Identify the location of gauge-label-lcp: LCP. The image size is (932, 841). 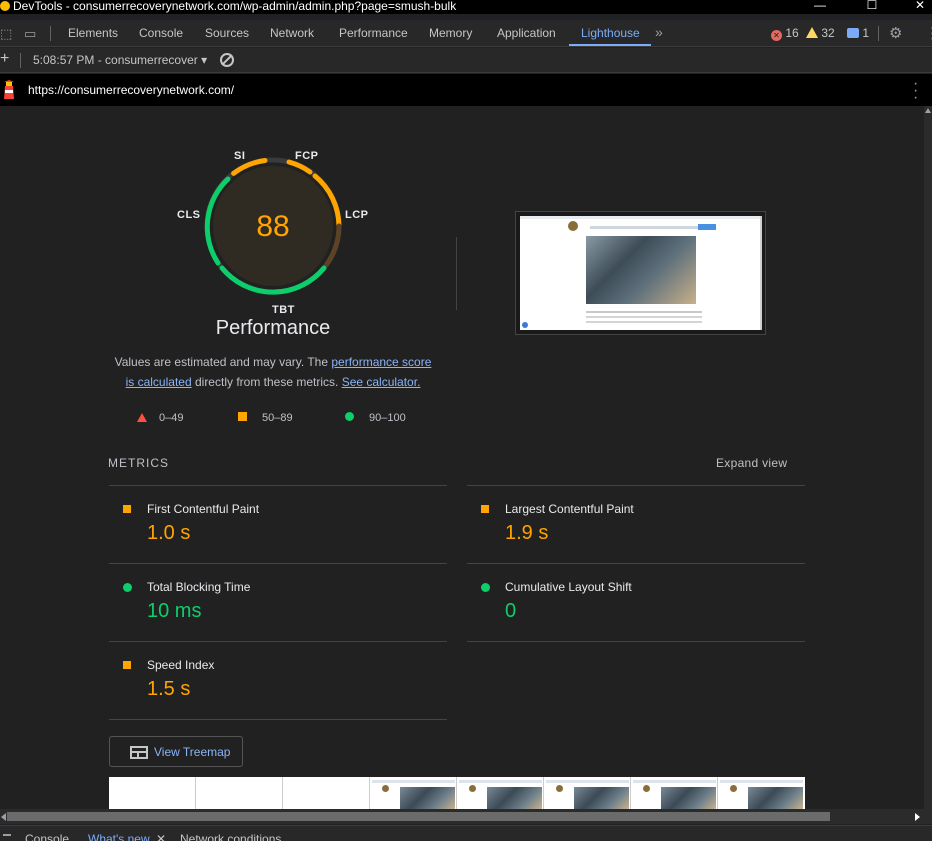
(357, 215).